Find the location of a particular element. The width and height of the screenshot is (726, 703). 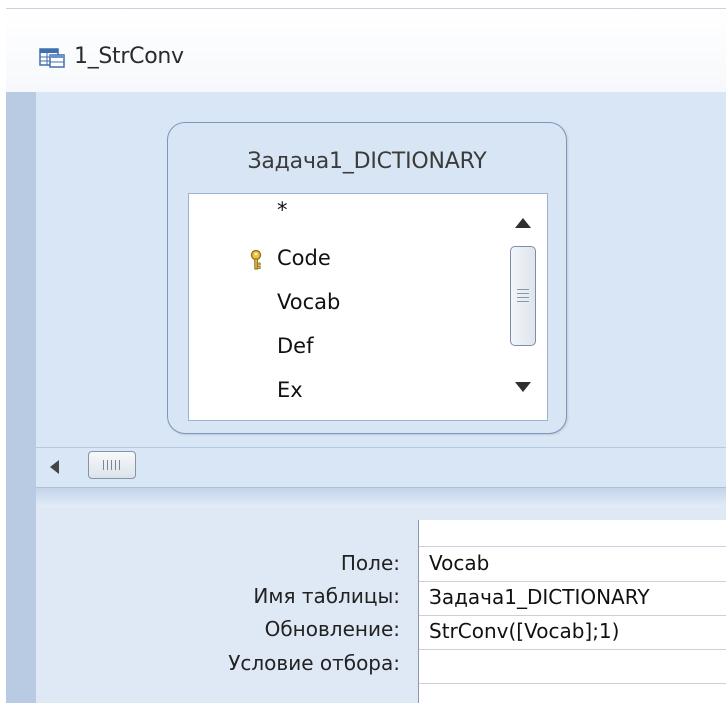

scroll-left-arrow-icon is located at coordinates (54, 467).